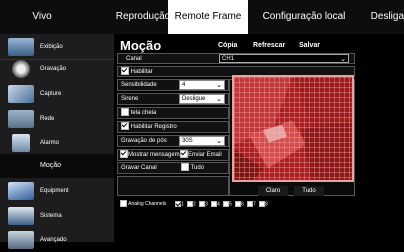 The width and height of the screenshot is (404, 252). What do you see at coordinates (42, 17) in the screenshot?
I see `tab-vivo: Vivo` at bounding box center [42, 17].